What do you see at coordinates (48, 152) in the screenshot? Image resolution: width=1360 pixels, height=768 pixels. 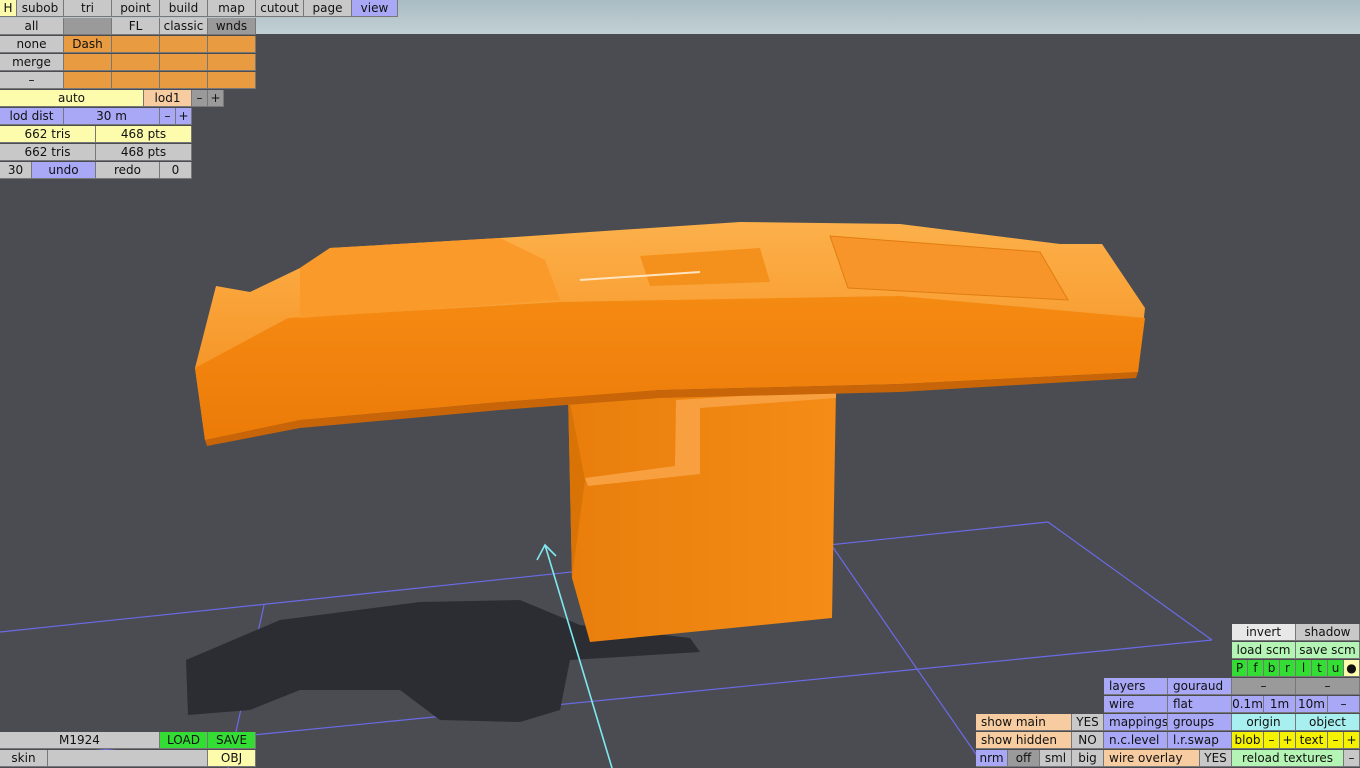 I see `tris-count-total: 662 tris` at bounding box center [48, 152].